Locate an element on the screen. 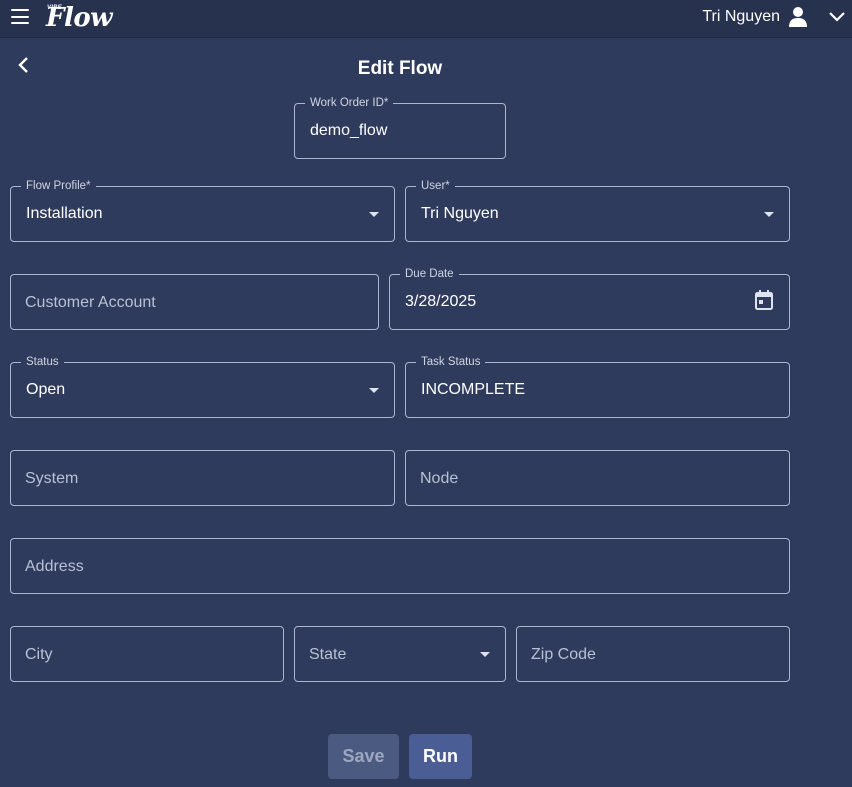 The image size is (852, 787). due-date-field: Due Date 3/28/2025 is located at coordinates (589, 299).